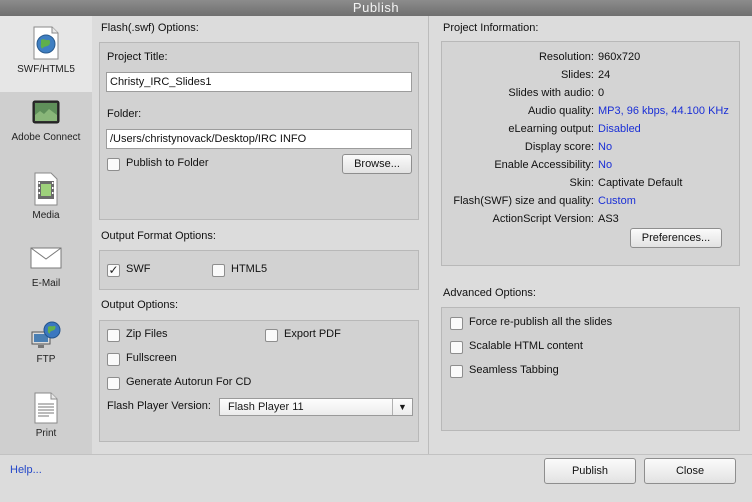 This screenshot has width=752, height=502. I want to click on info-value-link: MP3, 96 kbps, 44.100 KHz, so click(663, 111).